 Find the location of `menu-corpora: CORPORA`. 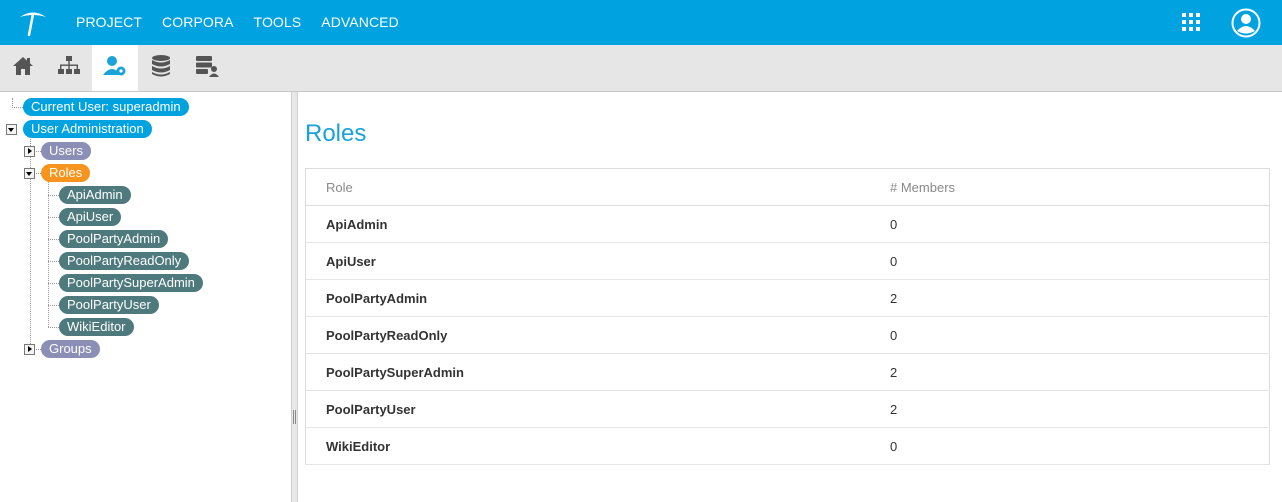

menu-corpora: CORPORA is located at coordinates (198, 22).